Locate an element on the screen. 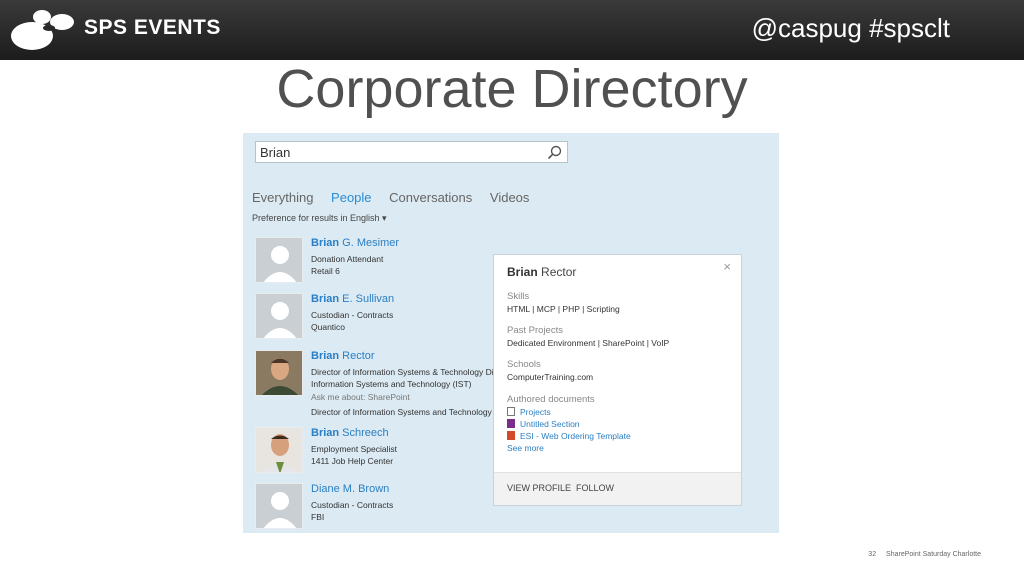 This screenshot has height=576, width=1024. tab-people: People is located at coordinates (351, 197).